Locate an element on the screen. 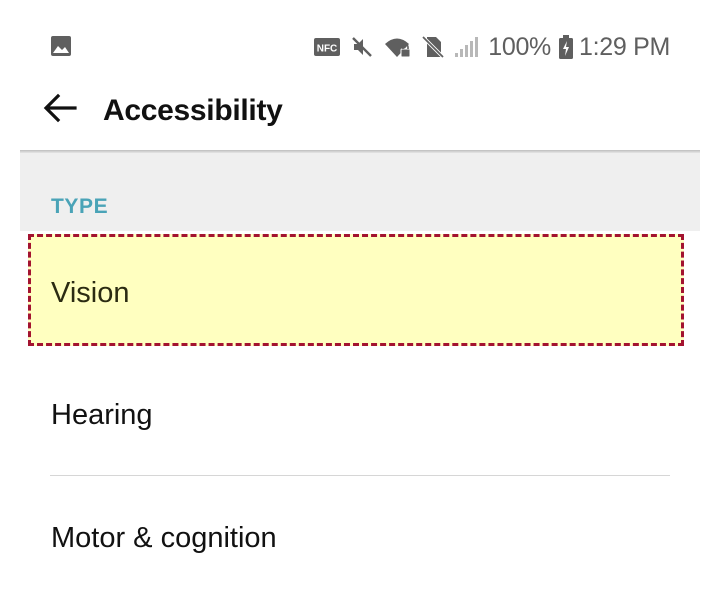 This screenshot has width=720, height=612. list-item-label: Vision is located at coordinates (90, 293).